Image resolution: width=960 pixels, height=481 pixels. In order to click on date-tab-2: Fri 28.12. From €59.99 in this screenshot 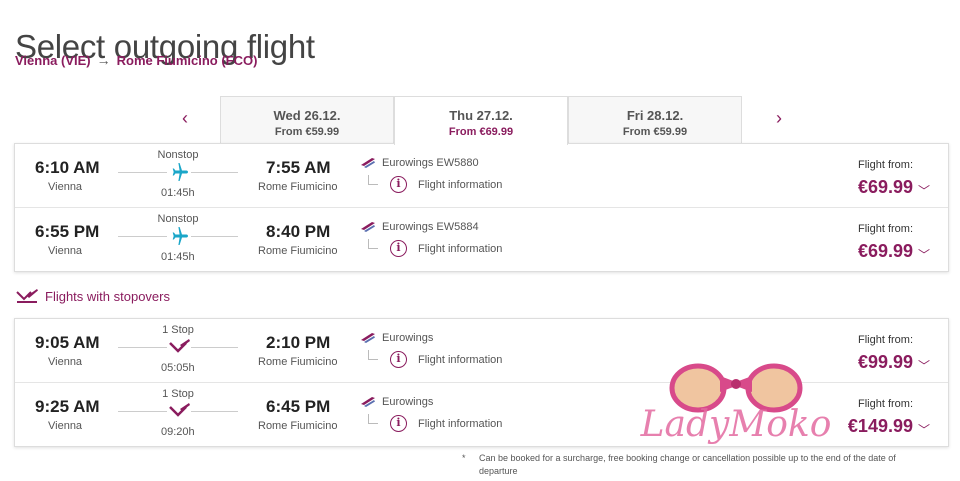, I will do `click(655, 119)`.